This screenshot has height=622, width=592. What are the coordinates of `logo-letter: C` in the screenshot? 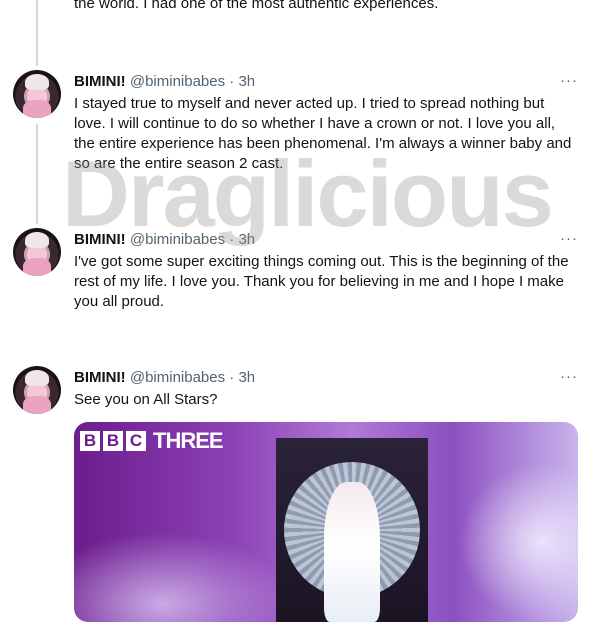 It's located at (136, 441).